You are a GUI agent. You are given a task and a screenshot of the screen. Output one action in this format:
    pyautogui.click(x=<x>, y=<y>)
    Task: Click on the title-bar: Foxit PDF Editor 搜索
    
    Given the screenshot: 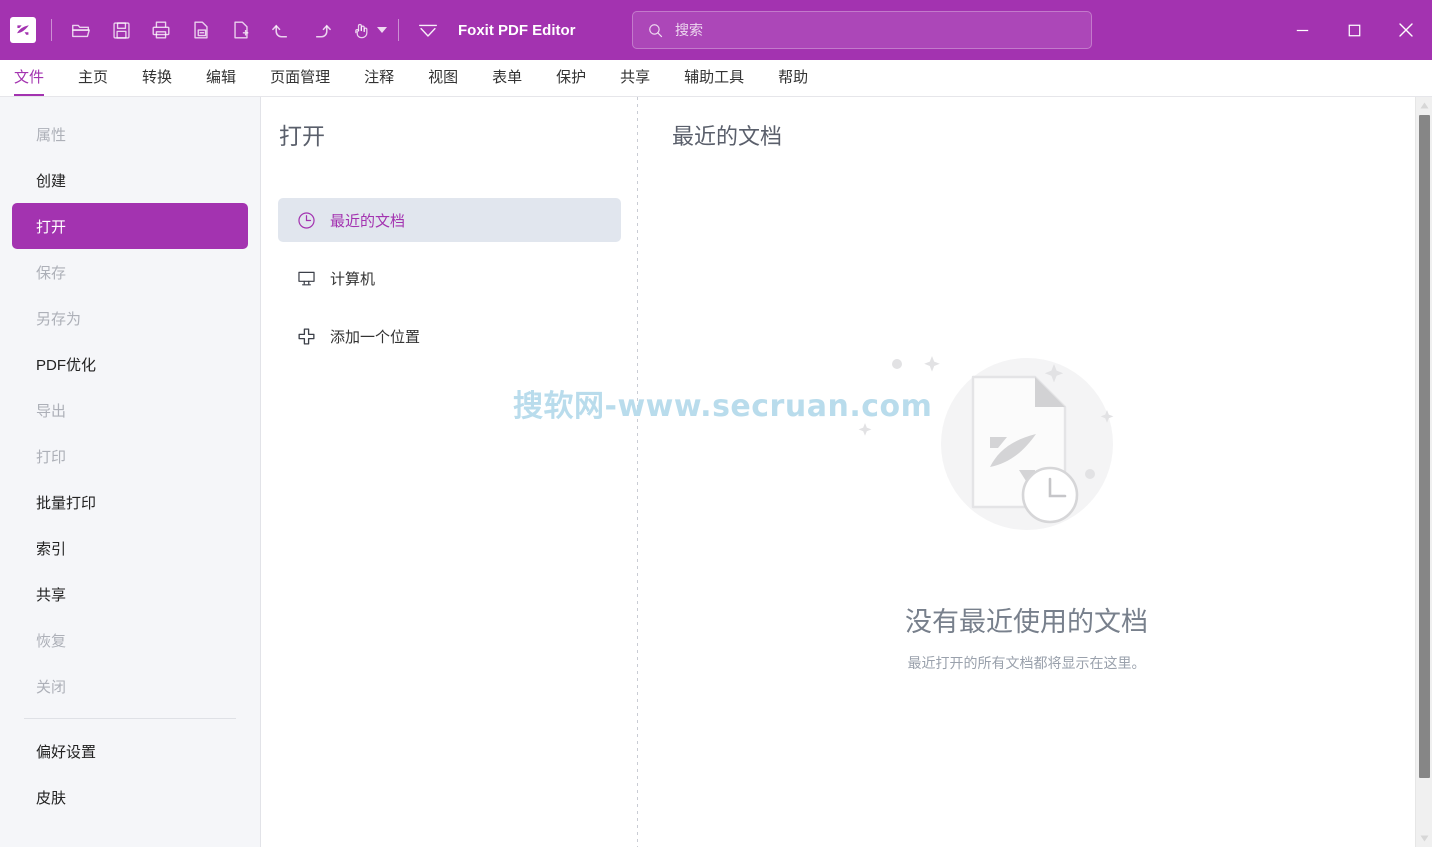 What is the action you would take?
    pyautogui.click(x=716, y=30)
    